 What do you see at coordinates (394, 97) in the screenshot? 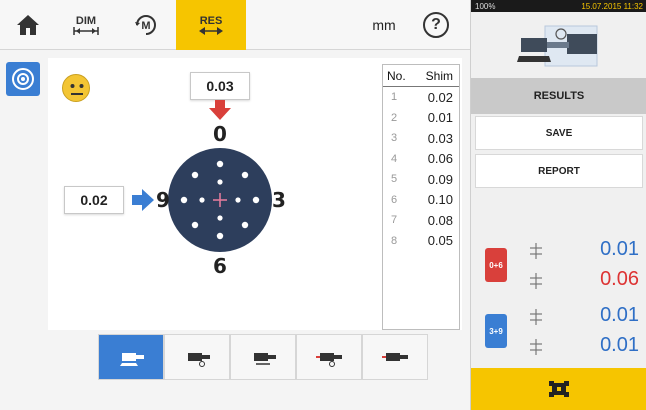
I see `row-no: 1` at bounding box center [394, 97].